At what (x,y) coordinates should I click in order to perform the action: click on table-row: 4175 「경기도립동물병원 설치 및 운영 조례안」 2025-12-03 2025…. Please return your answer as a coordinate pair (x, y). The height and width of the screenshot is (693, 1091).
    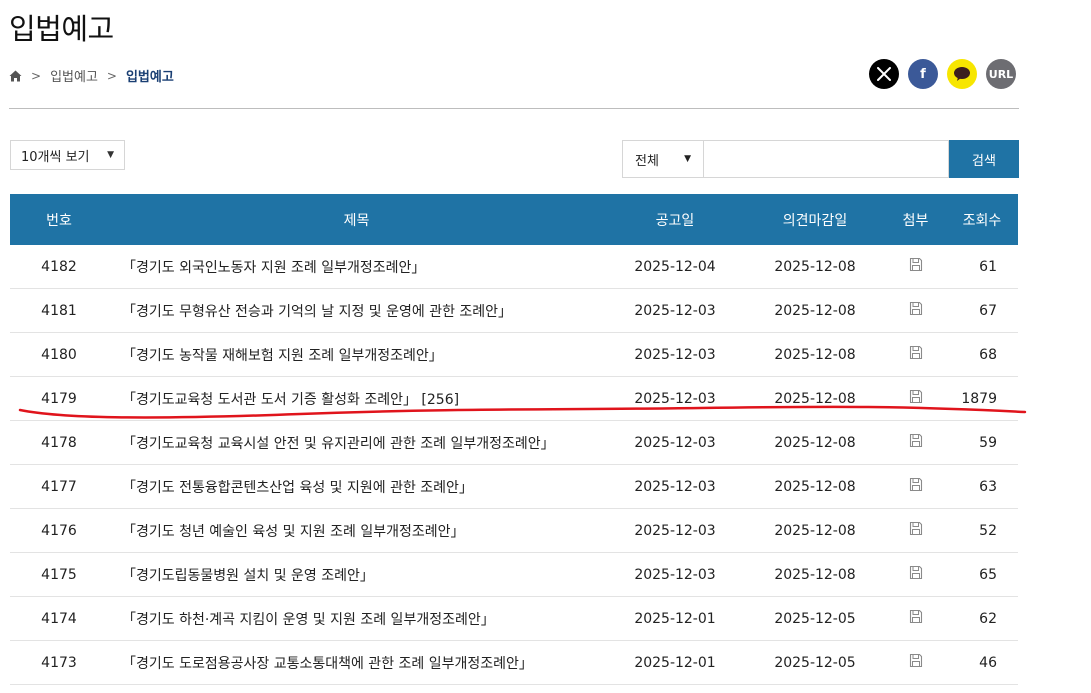
    Looking at the image, I should click on (514, 574).